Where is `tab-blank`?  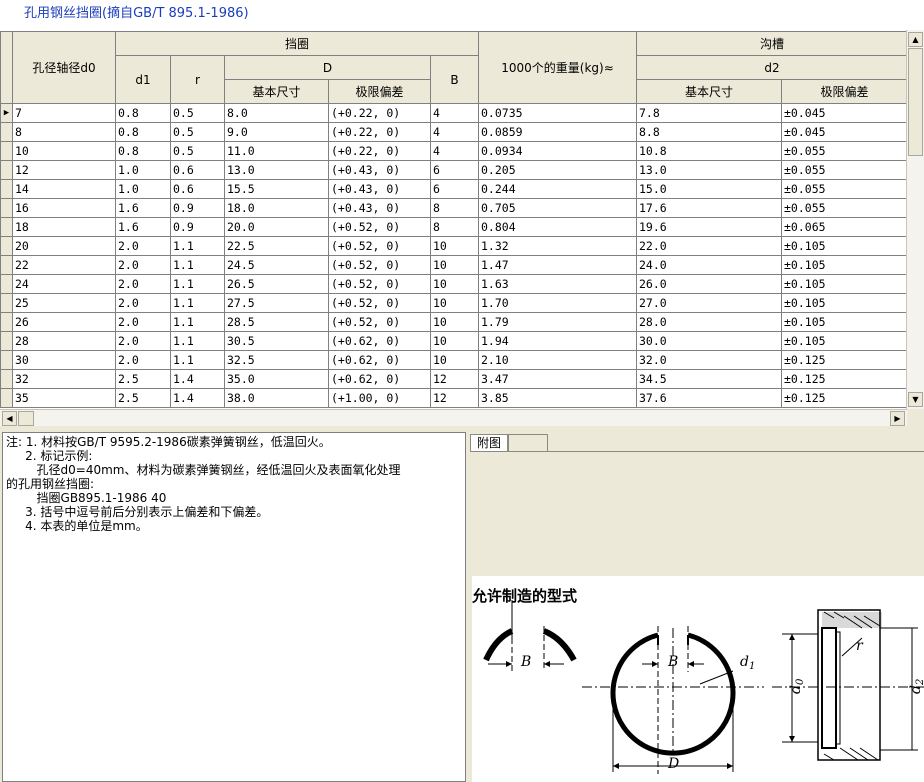 tab-blank is located at coordinates (528, 443).